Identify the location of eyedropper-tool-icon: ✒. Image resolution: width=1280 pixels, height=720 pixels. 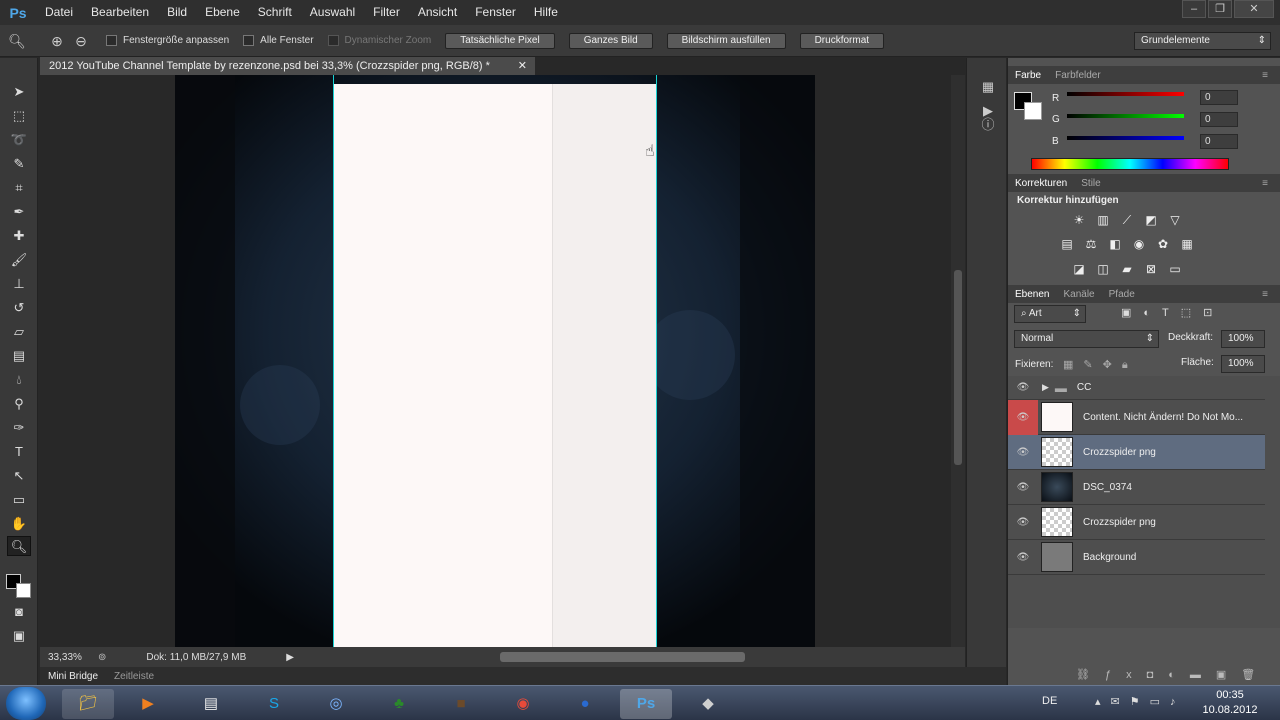
(19, 212).